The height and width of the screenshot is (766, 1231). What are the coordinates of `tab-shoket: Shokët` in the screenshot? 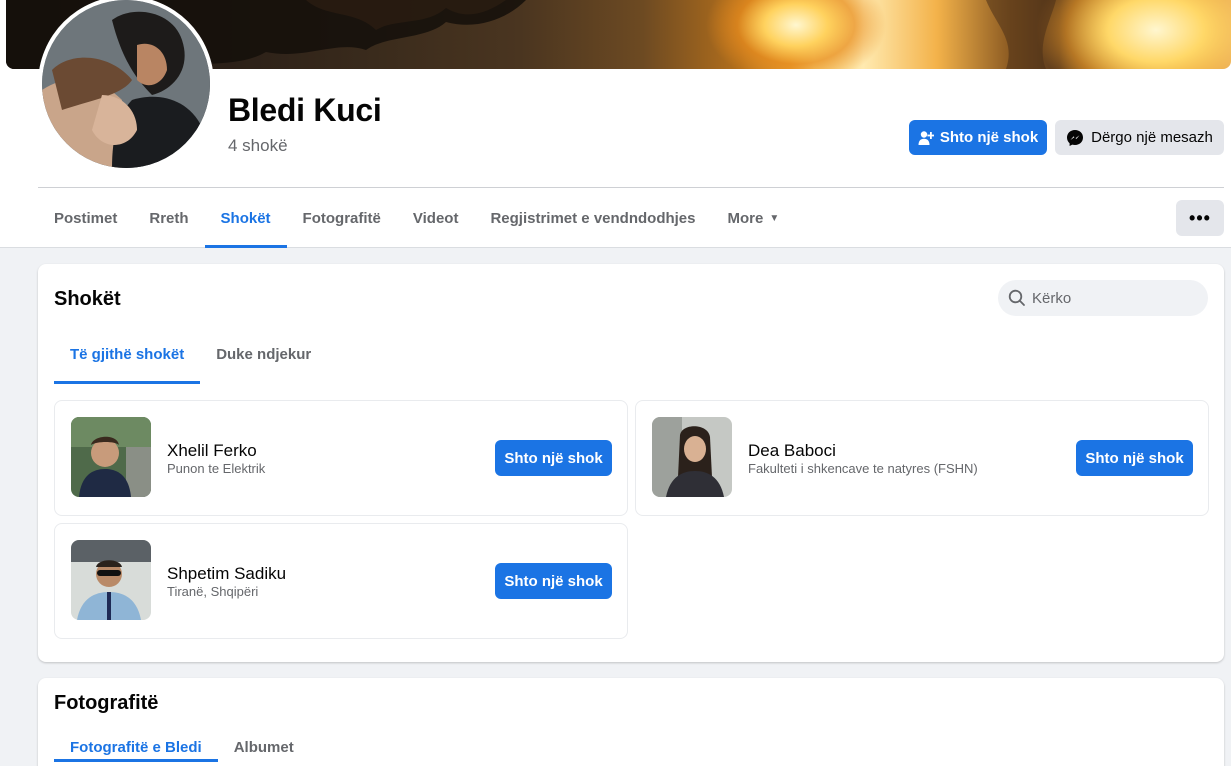 It's located at (245, 218).